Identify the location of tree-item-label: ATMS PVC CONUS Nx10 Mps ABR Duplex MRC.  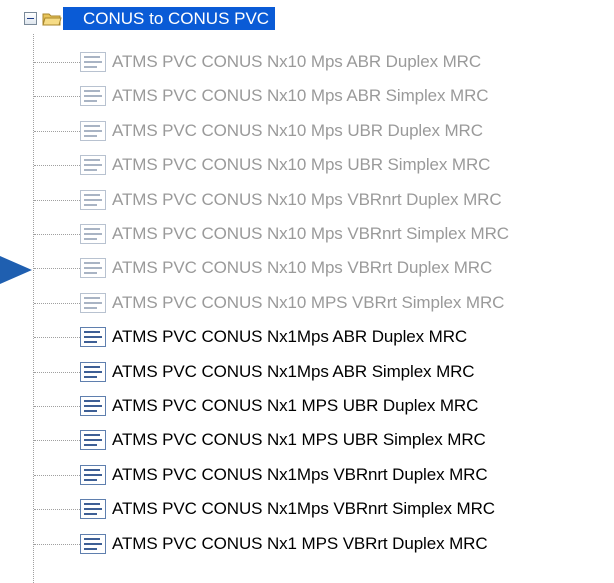
(296, 62).